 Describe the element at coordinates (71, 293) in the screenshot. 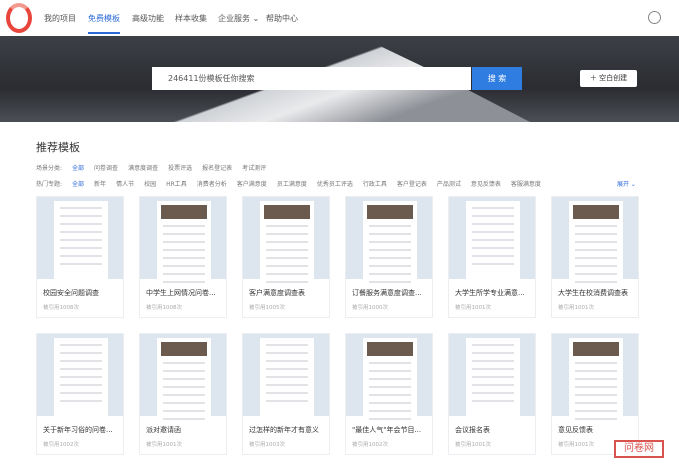

I see `template-name: 校园安全问题调查` at that location.